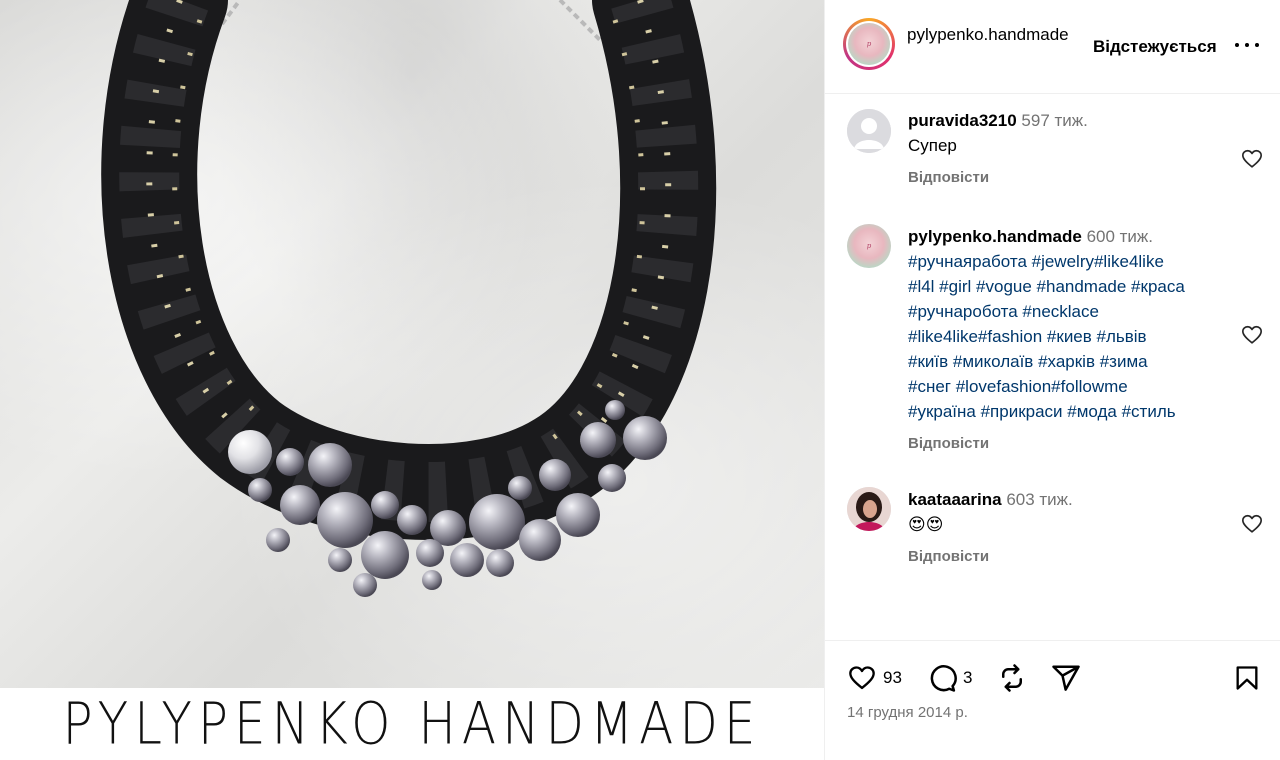  Describe the element at coordinates (1120, 236) in the screenshot. I see `comment-time: 600 тиж.` at that location.